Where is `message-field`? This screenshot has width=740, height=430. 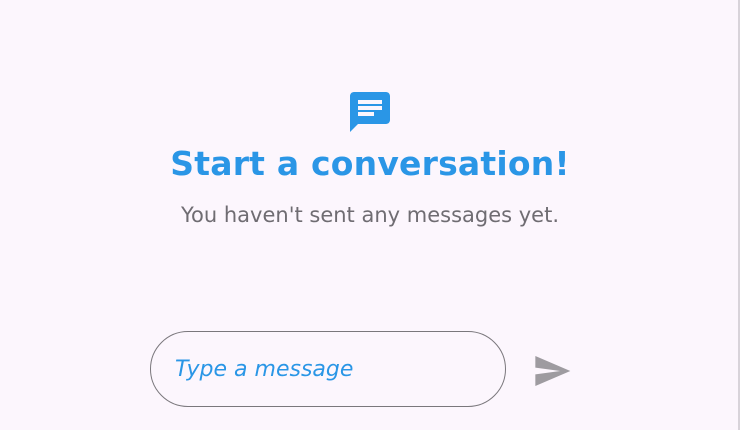
message-field is located at coordinates (328, 369).